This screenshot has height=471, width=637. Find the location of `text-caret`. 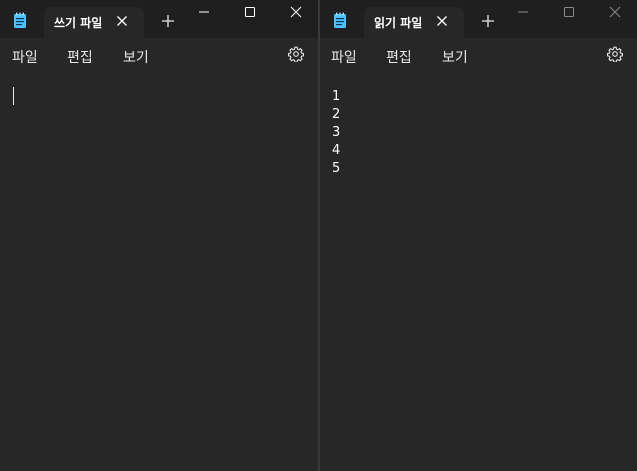

text-caret is located at coordinates (13, 96).